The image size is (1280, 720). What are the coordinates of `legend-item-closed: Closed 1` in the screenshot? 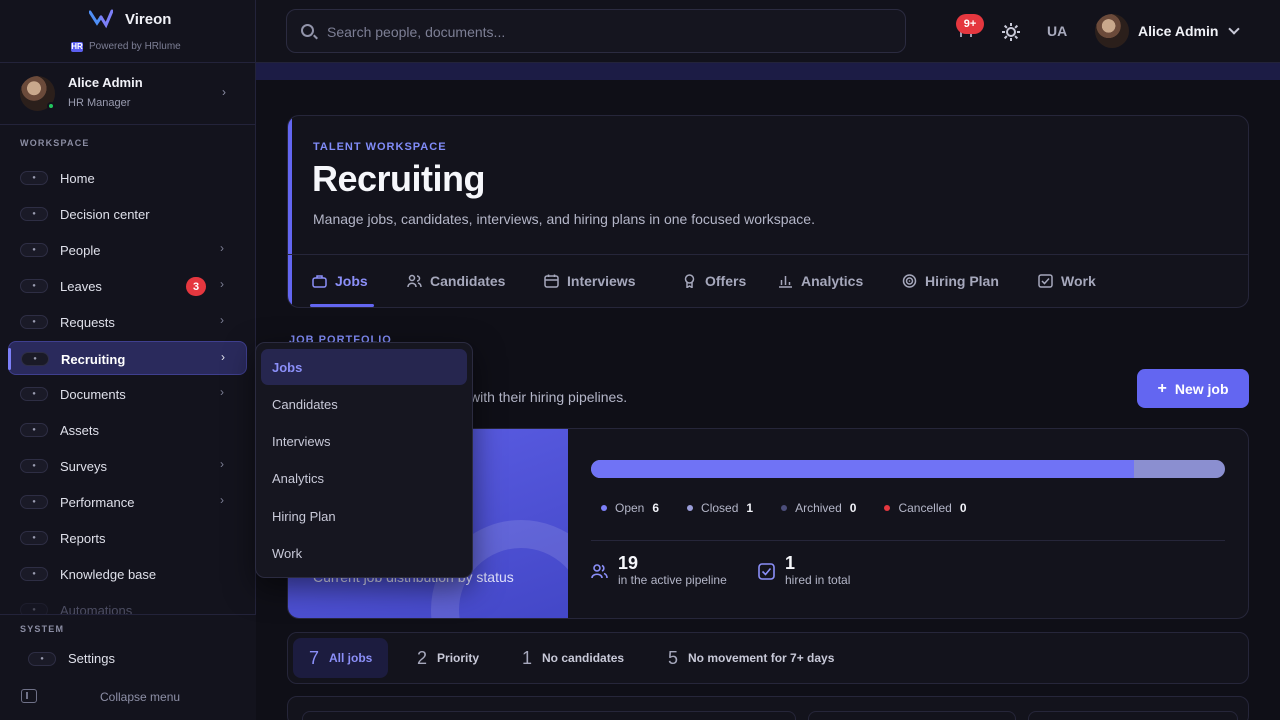 It's located at (720, 508).